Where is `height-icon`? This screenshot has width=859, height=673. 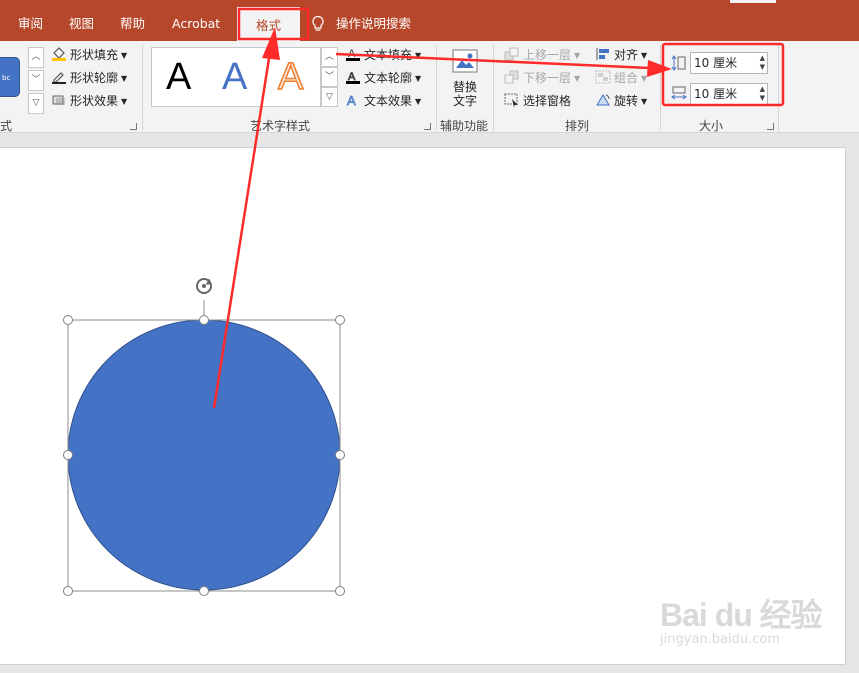 height-icon is located at coordinates (678, 63).